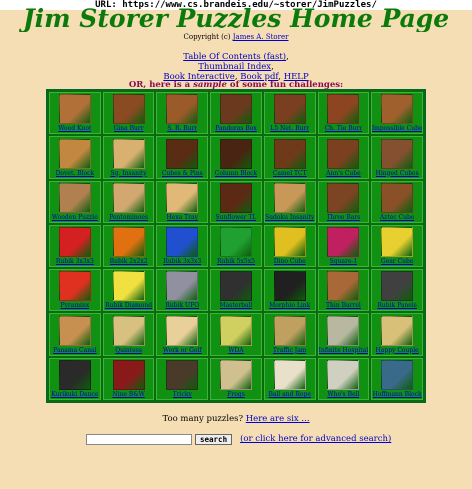 This screenshot has height=489, width=472. Describe the element at coordinates (289, 246) in the screenshot. I see `puzzle-cell: Dino Cube` at that location.